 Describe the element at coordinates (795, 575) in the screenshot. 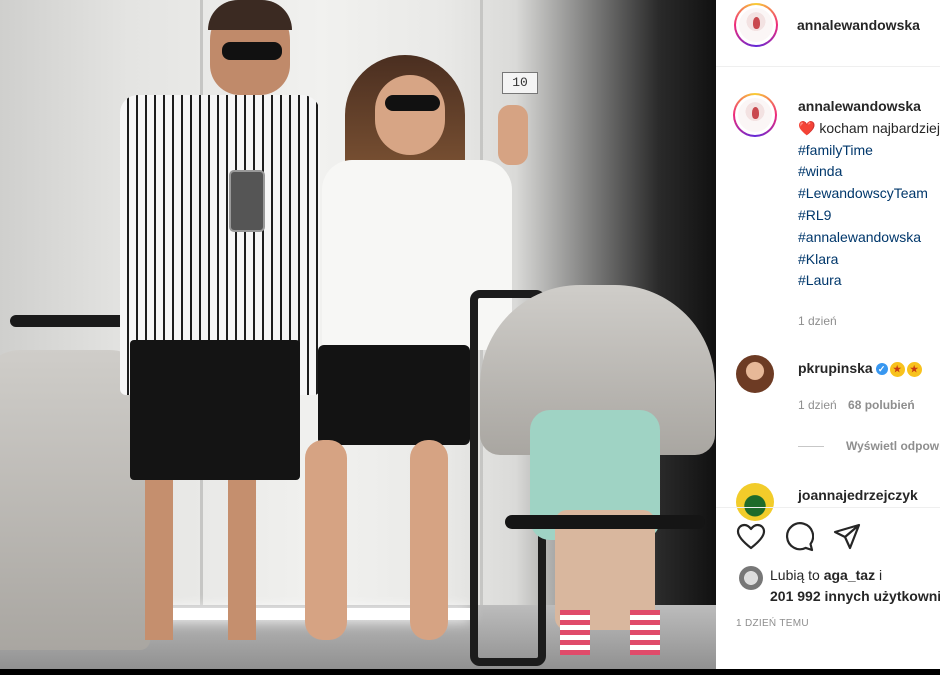

I see `likes-prefix: Lubią to` at that location.